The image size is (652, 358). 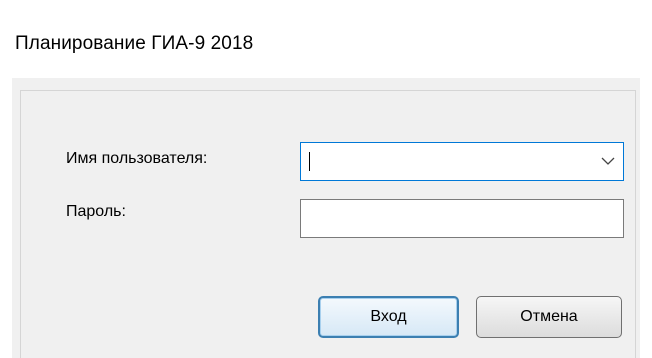 I want to click on username-input, so click(x=443, y=161).